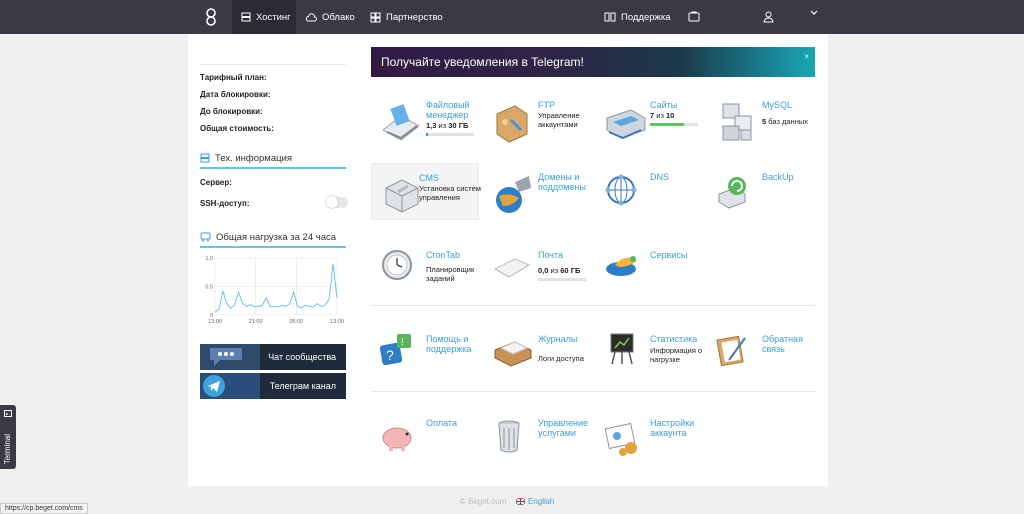 The image size is (1024, 514). What do you see at coordinates (225, 203) in the screenshot?
I see `ssh-label: SSH-доступ:` at bounding box center [225, 203].